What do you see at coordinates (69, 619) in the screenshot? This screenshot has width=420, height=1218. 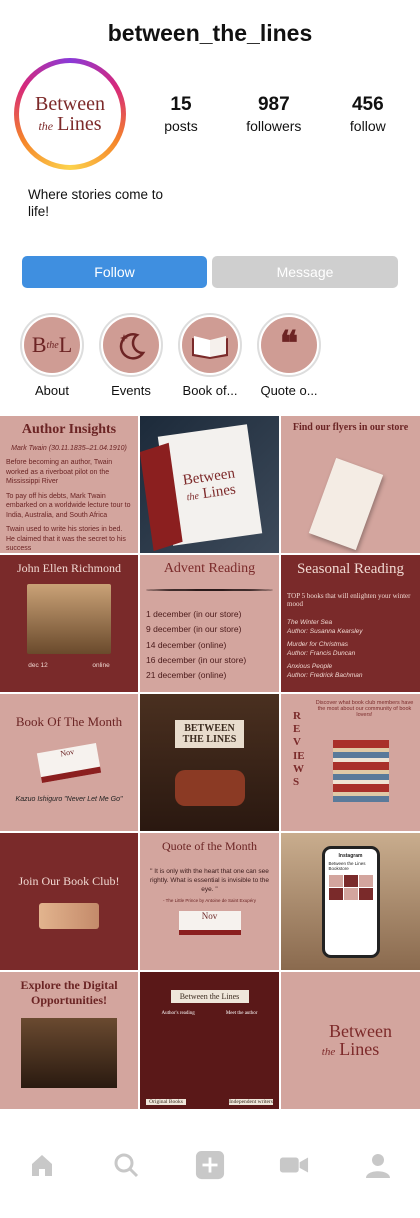 I see `author-illustration` at bounding box center [69, 619].